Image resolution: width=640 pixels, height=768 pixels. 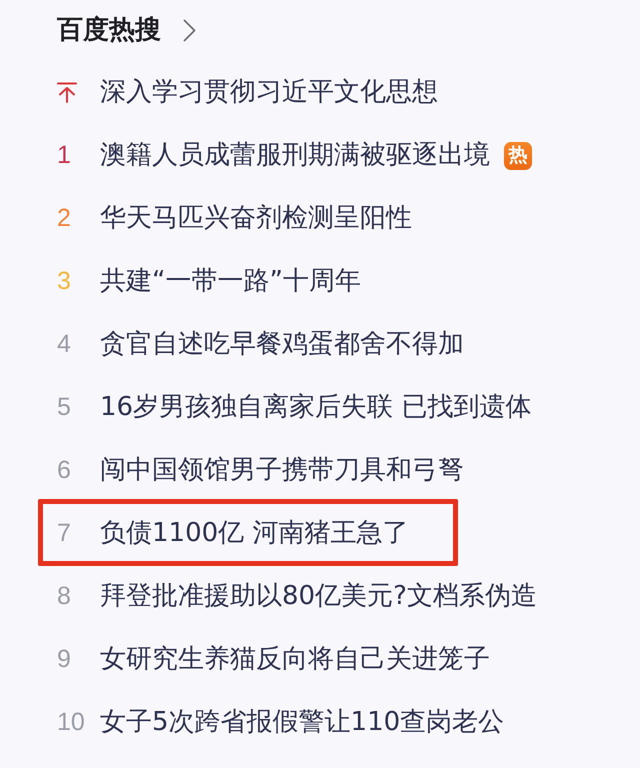 I want to click on headline-link: 贪官自述吃早餐鸡蛋都舍不得加, so click(x=282, y=344).